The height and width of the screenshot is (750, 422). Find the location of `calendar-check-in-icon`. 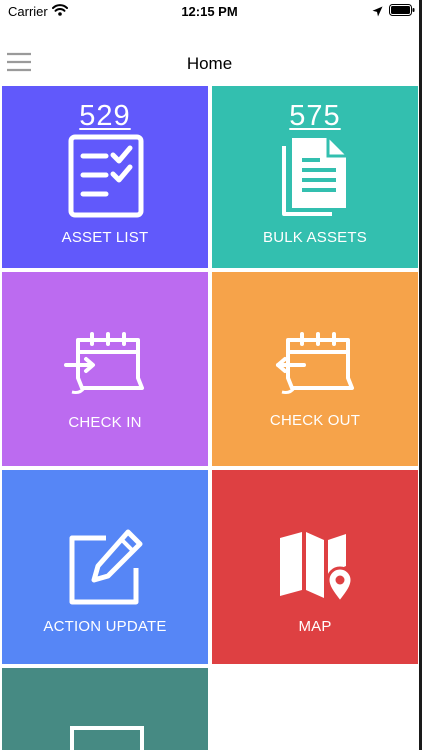

calendar-check-in-icon is located at coordinates (107, 366).